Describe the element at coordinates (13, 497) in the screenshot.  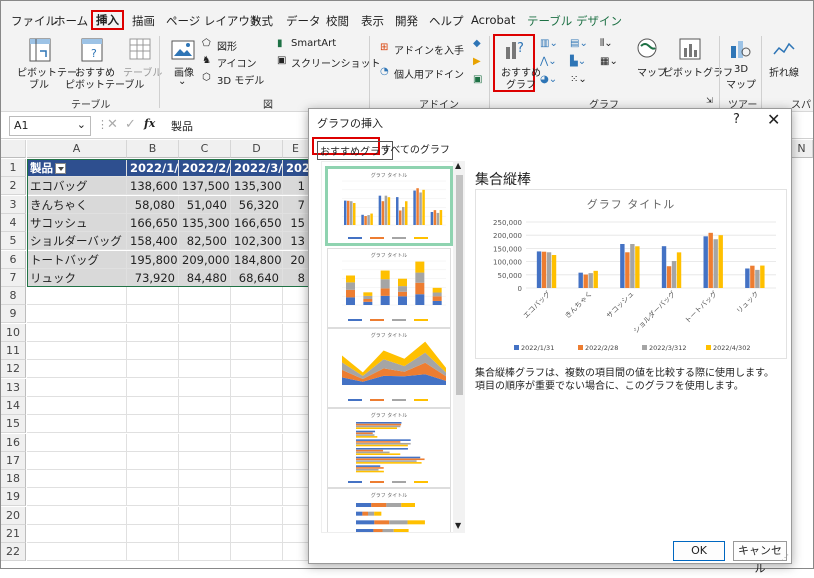
I see `row-header: 19` at that location.